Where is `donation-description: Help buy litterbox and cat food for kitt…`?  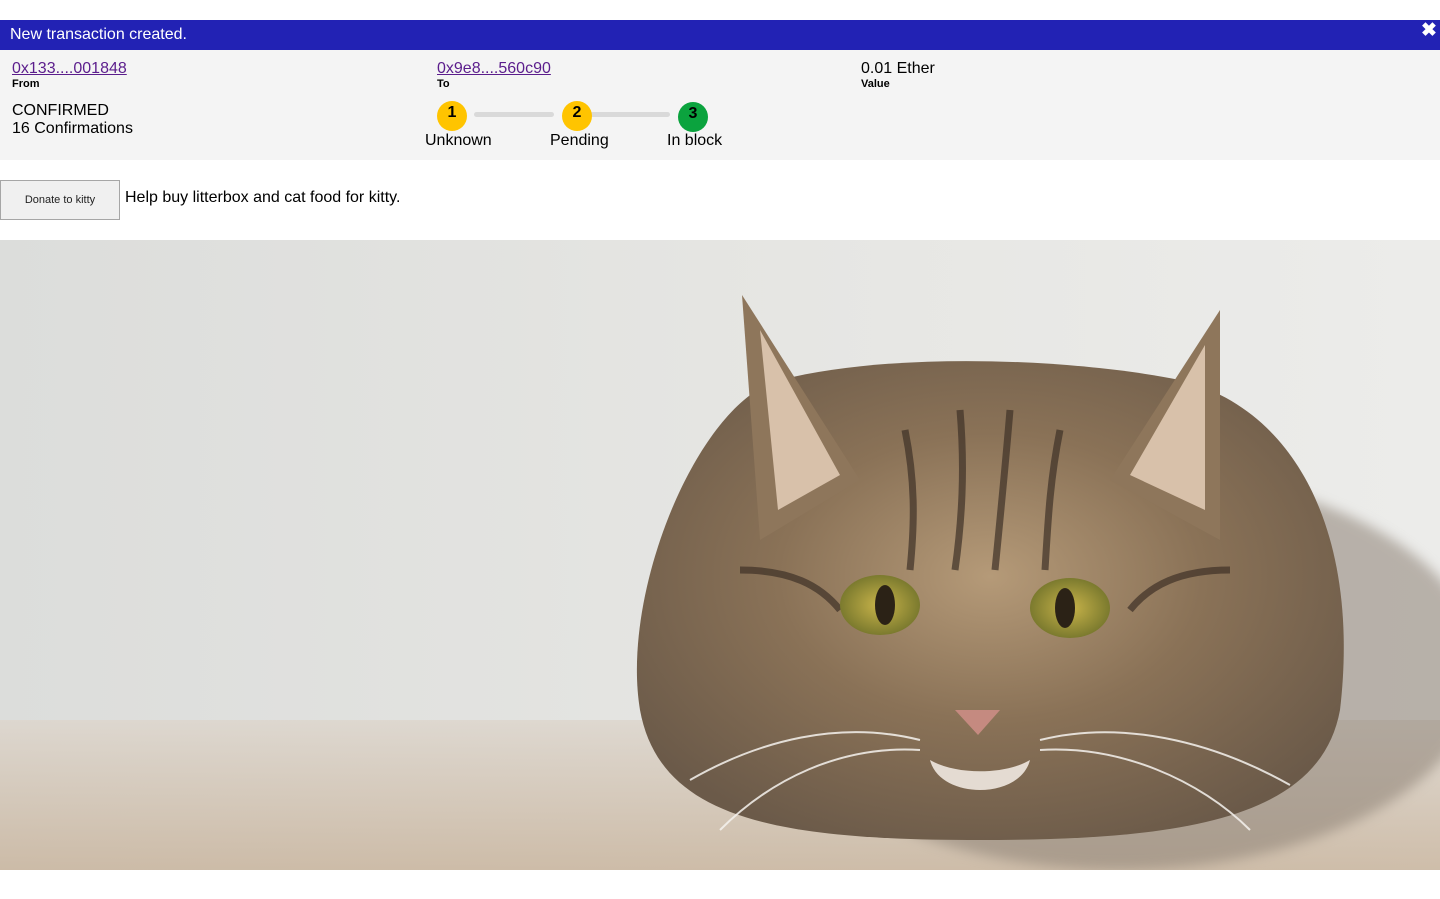 donation-description: Help buy litterbox and cat food for kitt… is located at coordinates (263, 197).